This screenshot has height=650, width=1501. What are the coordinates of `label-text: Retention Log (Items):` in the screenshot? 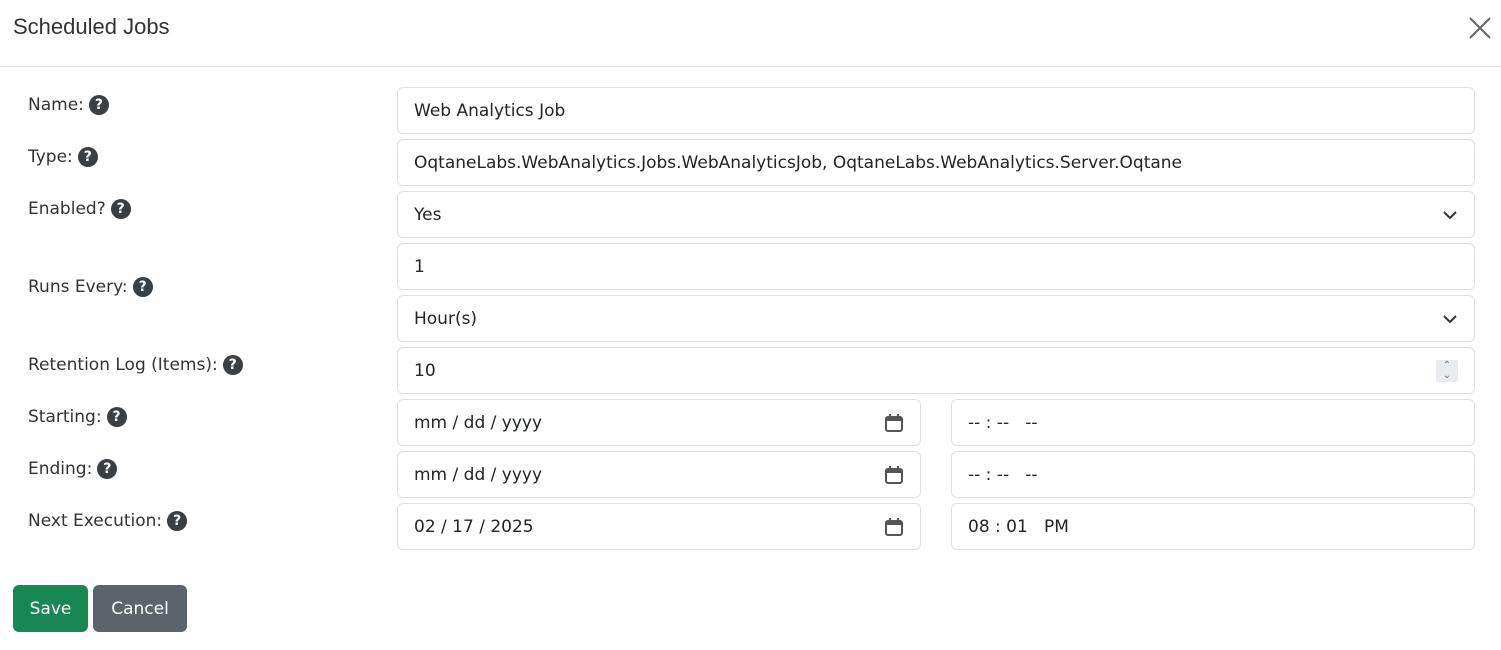 It's located at (123, 365).